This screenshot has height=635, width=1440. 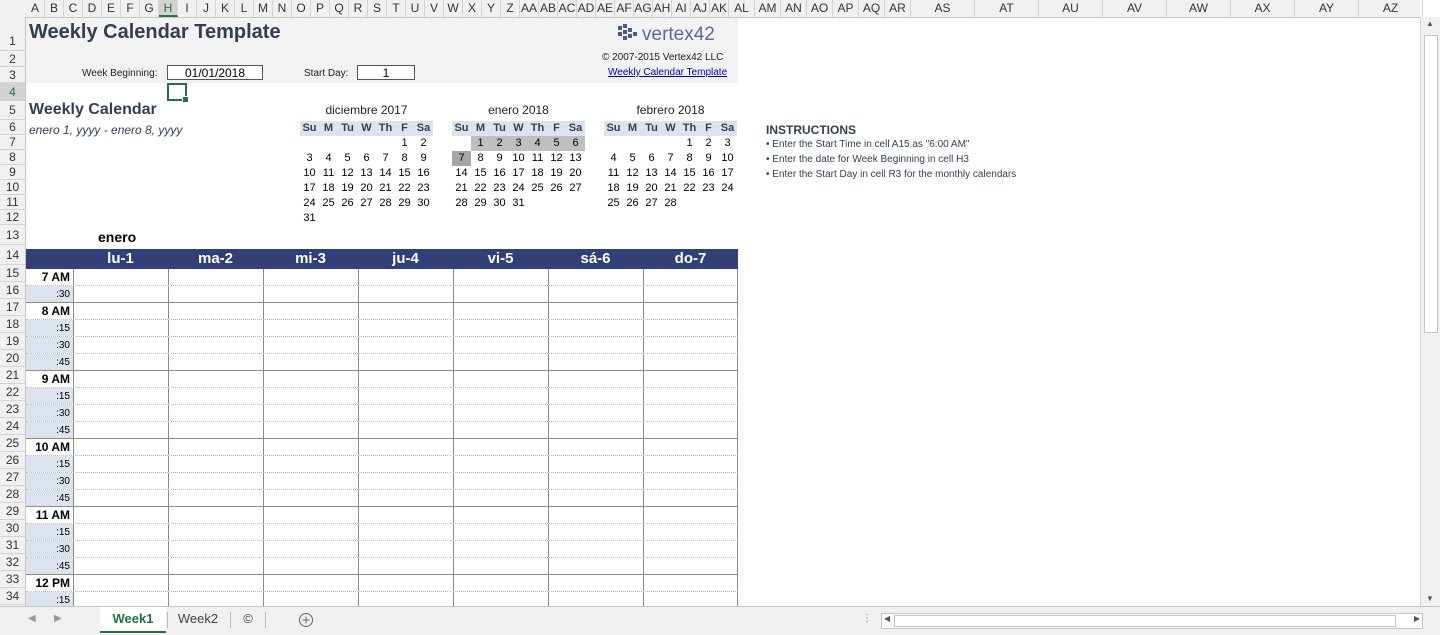 What do you see at coordinates (12, 290) in the screenshot?
I see `row-header: 16` at bounding box center [12, 290].